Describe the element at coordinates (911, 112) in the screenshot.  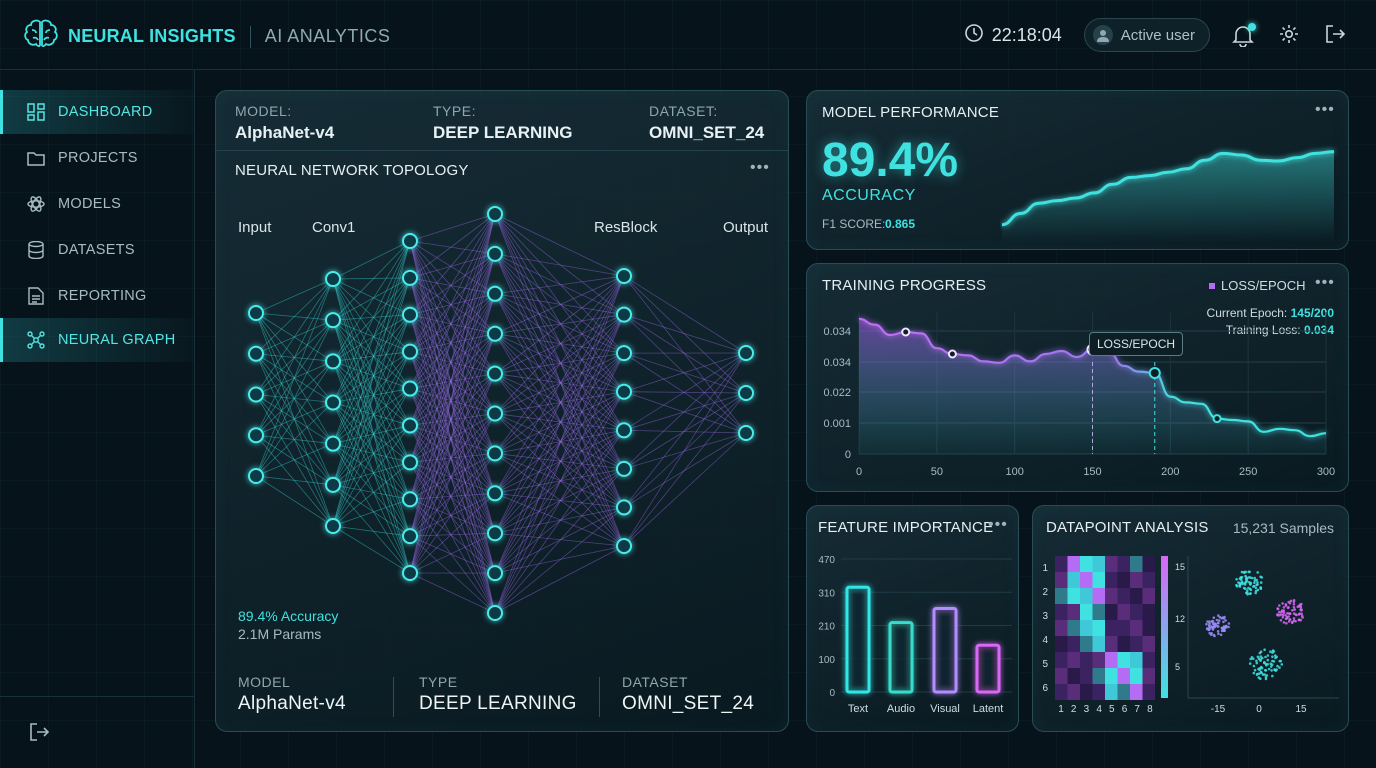
I see `performance-title: MODEL PERFORMANCE` at that location.